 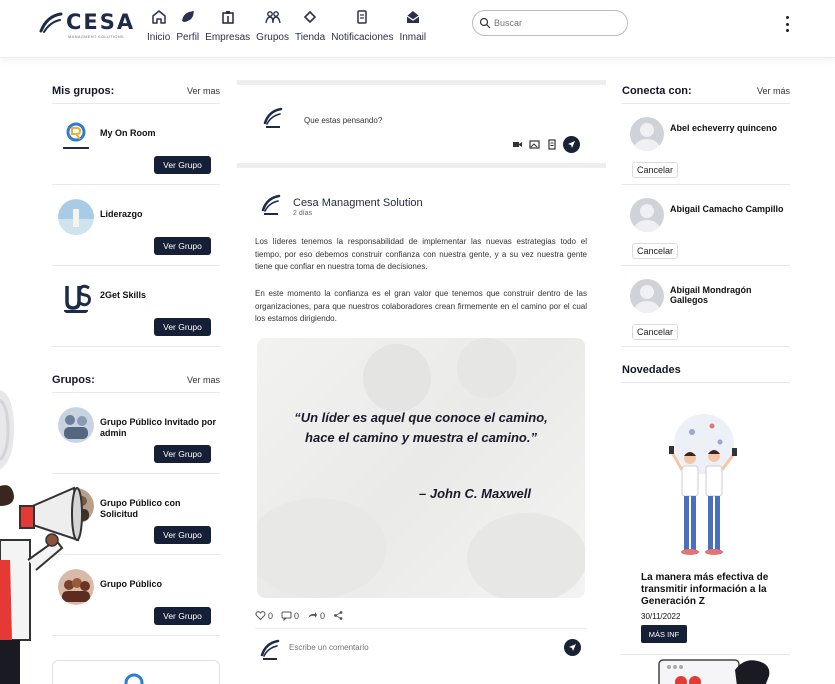 I want to click on publish-send-button, so click(x=571, y=144).